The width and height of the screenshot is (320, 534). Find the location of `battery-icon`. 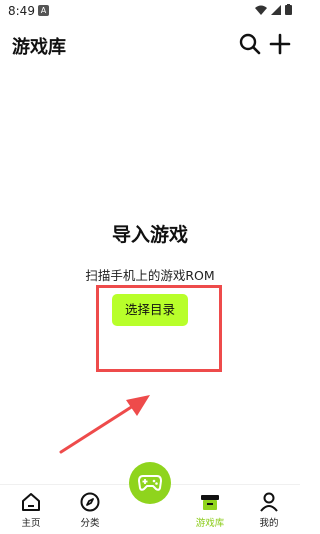

battery-icon is located at coordinates (288, 9).